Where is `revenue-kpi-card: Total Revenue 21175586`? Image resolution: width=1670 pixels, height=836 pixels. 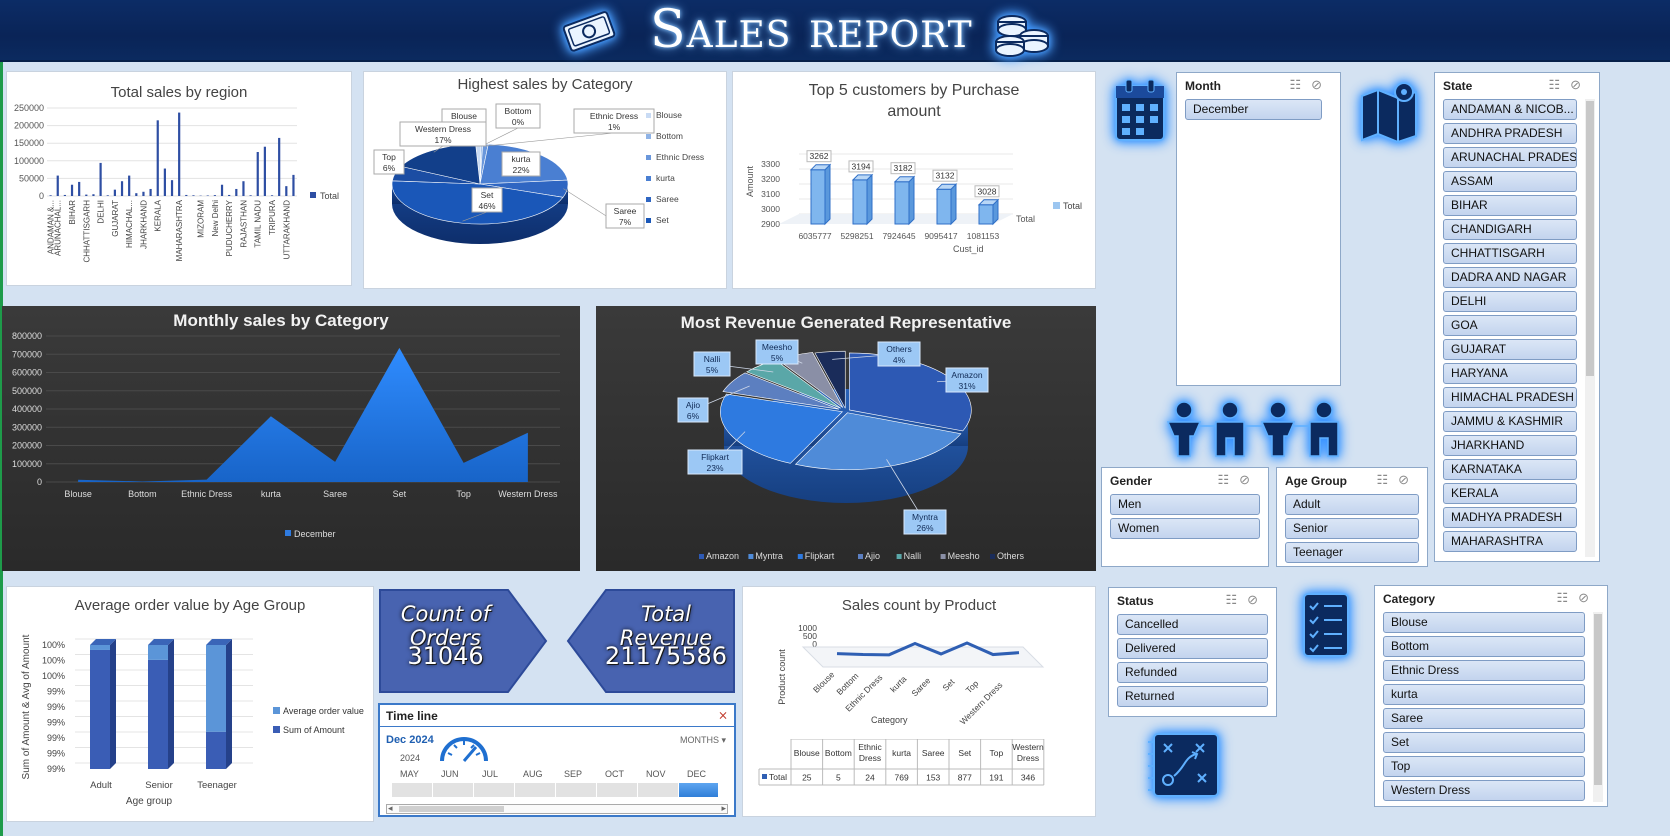
revenue-kpi-card: Total Revenue 21175586 is located at coordinates (651, 641).